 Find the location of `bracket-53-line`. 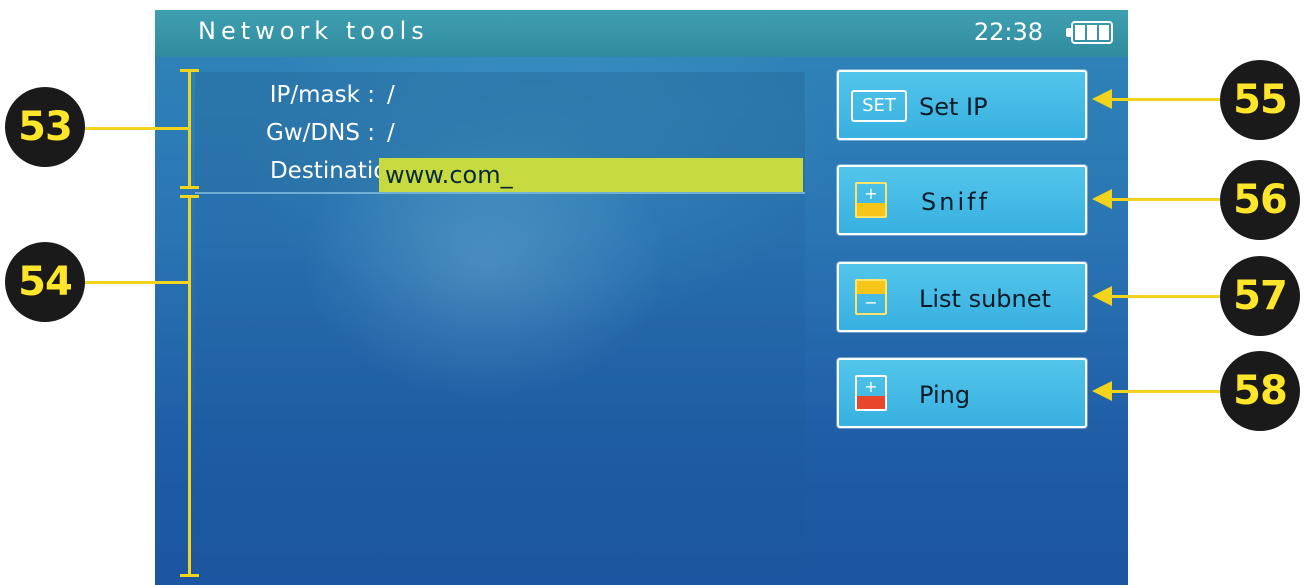

bracket-53-line is located at coordinates (189, 129).